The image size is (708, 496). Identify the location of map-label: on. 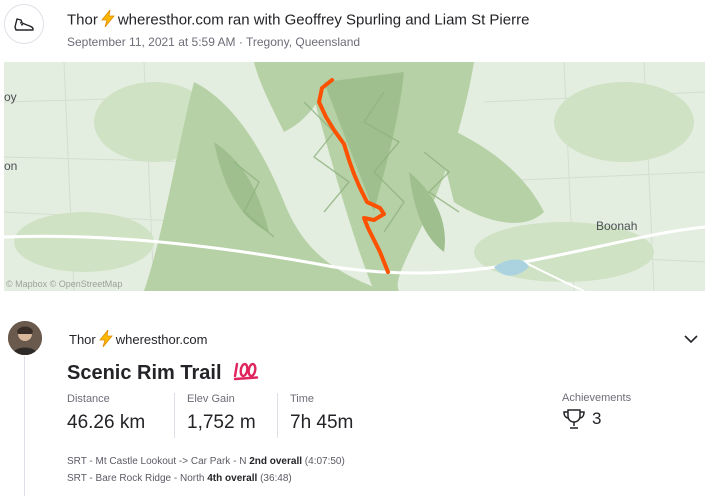
(11, 166).